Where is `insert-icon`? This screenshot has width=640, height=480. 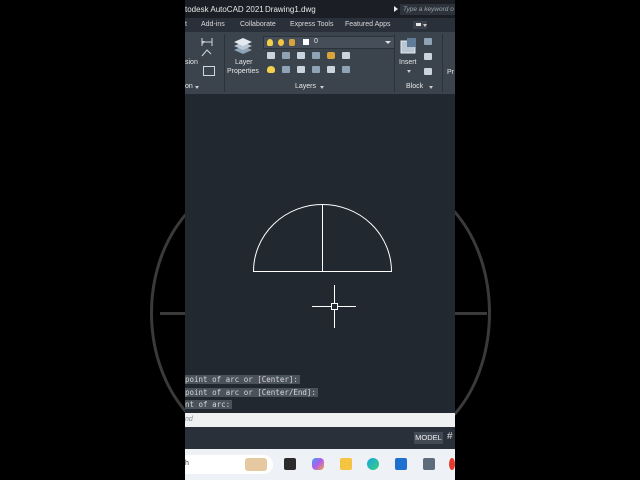 insert-icon is located at coordinates (409, 47).